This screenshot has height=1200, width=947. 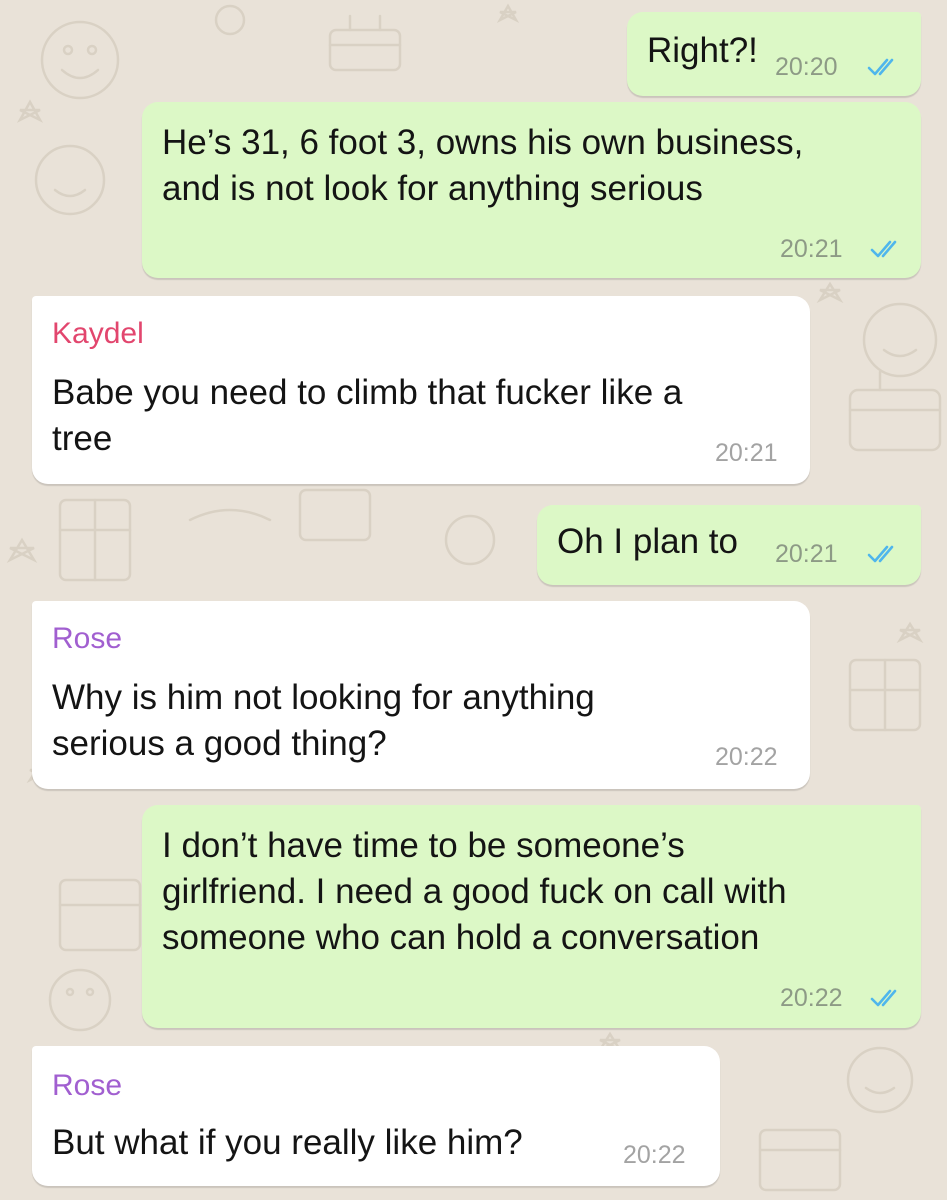 I want to click on message-text-line: serious a good thing?, so click(x=219, y=743).